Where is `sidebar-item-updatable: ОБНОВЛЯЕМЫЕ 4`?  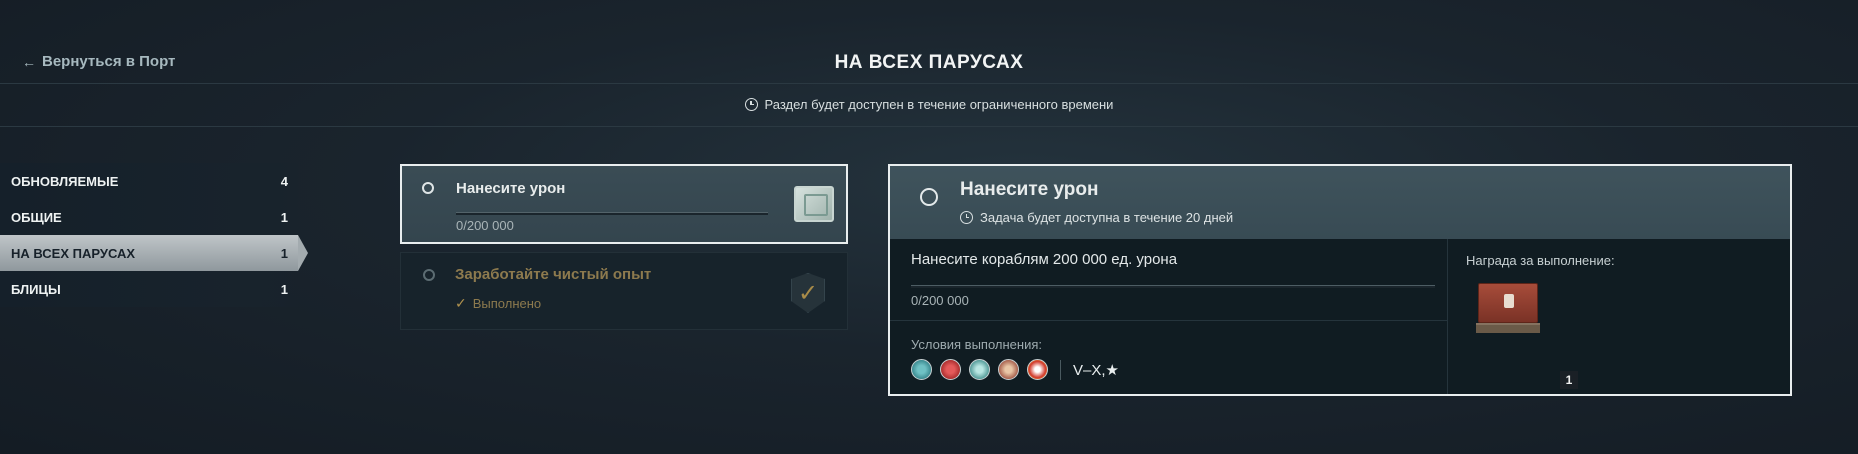 sidebar-item-updatable: ОБНОВЛЯЕМЫЕ 4 is located at coordinates (149, 181).